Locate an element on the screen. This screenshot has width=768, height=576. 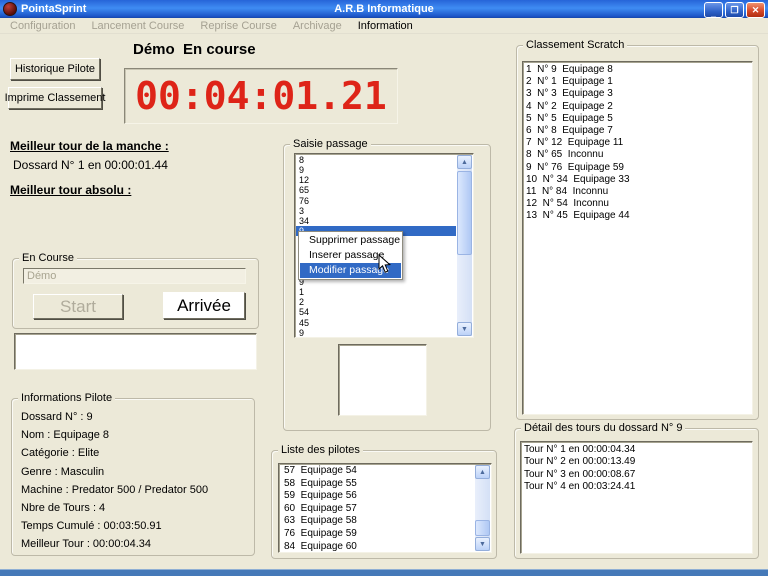
pilote-list-item: 57 Equipage 54 is located at coordinates (377, 471).